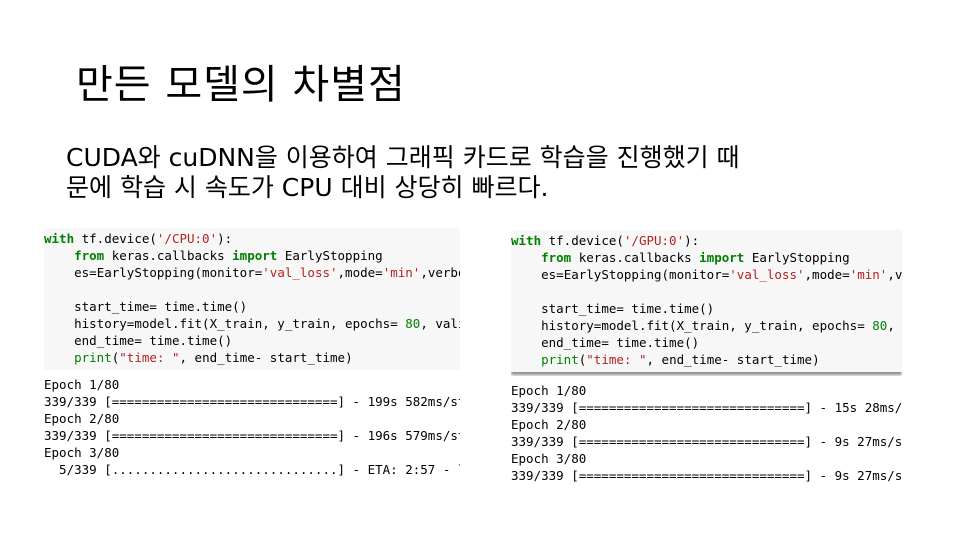 The height and width of the screenshot is (540, 960). Describe the element at coordinates (138, 238) in the screenshot. I see `code-line-with: with tf.device('/CPU:0'):` at that location.